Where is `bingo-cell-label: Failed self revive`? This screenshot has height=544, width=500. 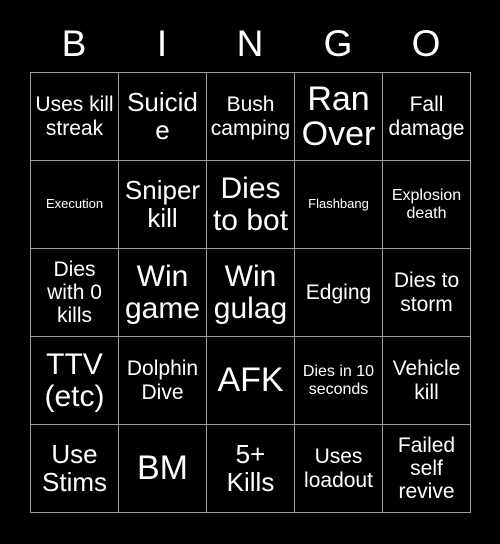
bingo-cell-label: Failed self revive is located at coordinates (426, 468).